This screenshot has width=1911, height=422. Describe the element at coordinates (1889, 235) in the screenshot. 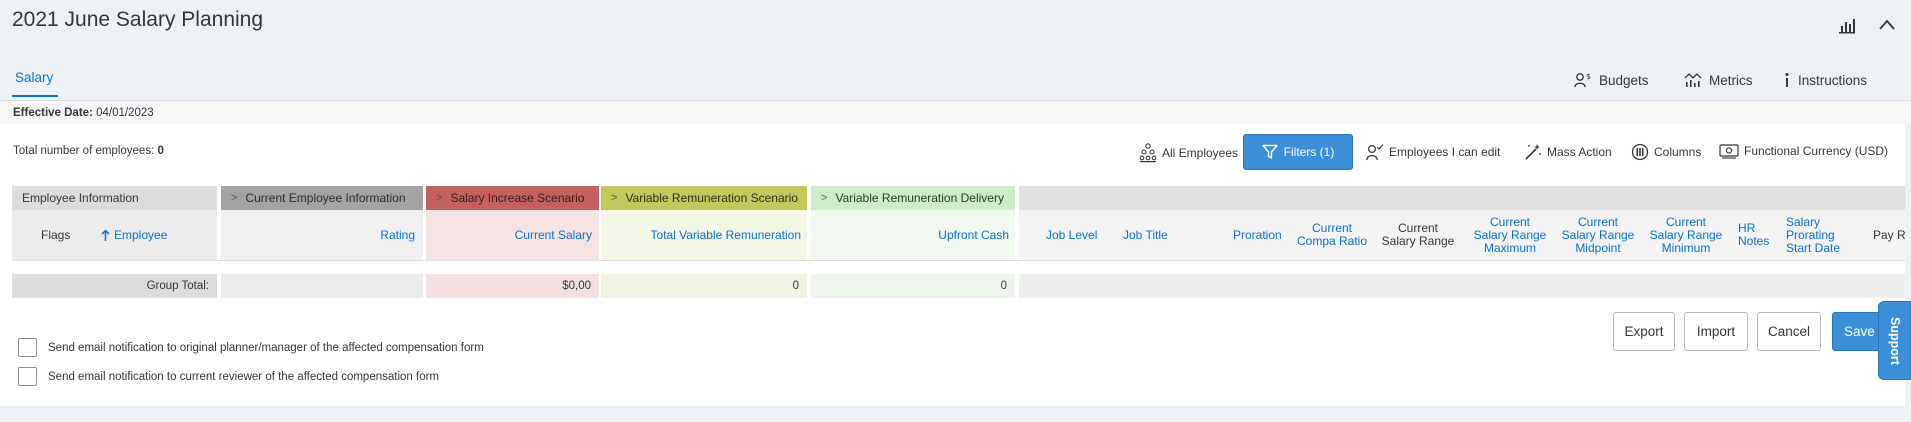

I see `column-header-pay-truncated: Pay R` at that location.